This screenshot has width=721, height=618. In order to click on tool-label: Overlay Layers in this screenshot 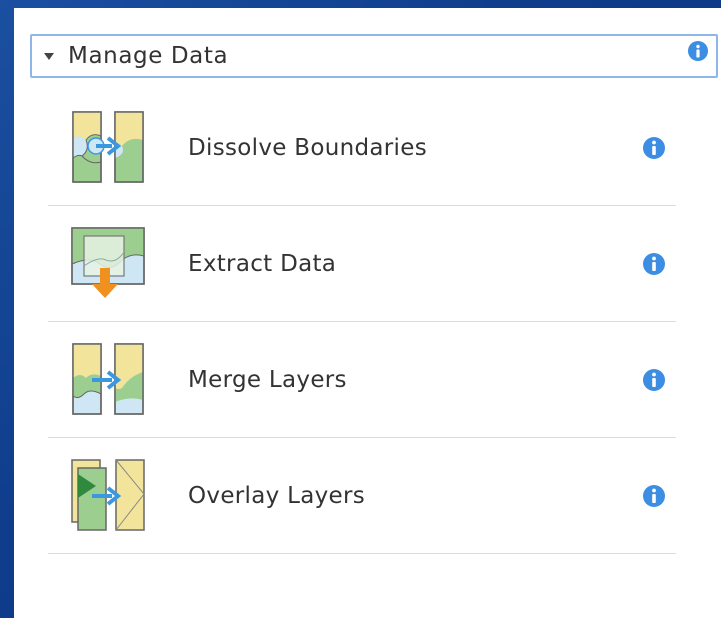, I will do `click(277, 495)`.